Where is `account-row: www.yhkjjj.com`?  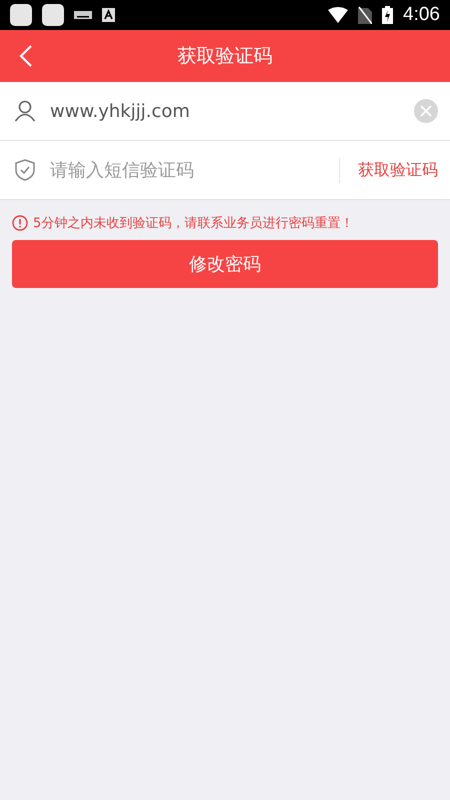 account-row: www.yhkjjj.com is located at coordinates (225, 111).